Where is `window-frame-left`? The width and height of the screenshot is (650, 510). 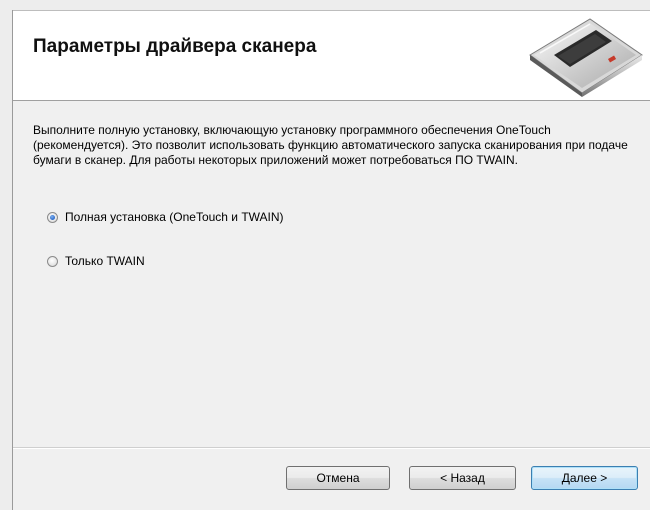 window-frame-left is located at coordinates (6, 260).